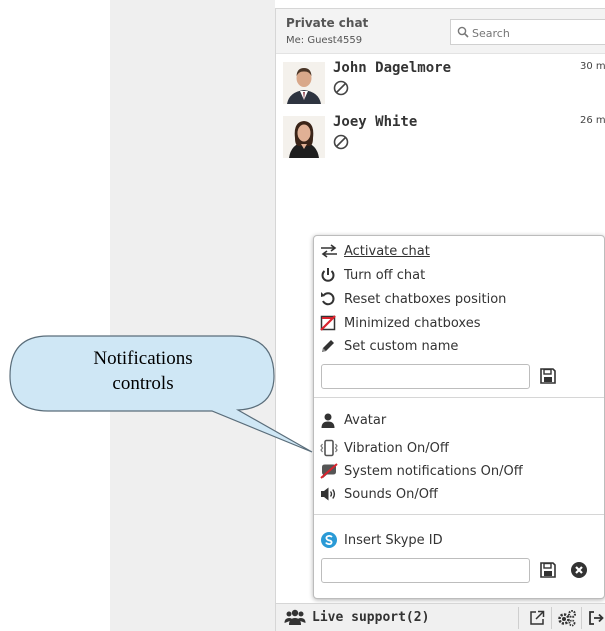 Image resolution: width=605 pixels, height=631 pixels. I want to click on callout-text: Notifications controls, so click(143, 371).